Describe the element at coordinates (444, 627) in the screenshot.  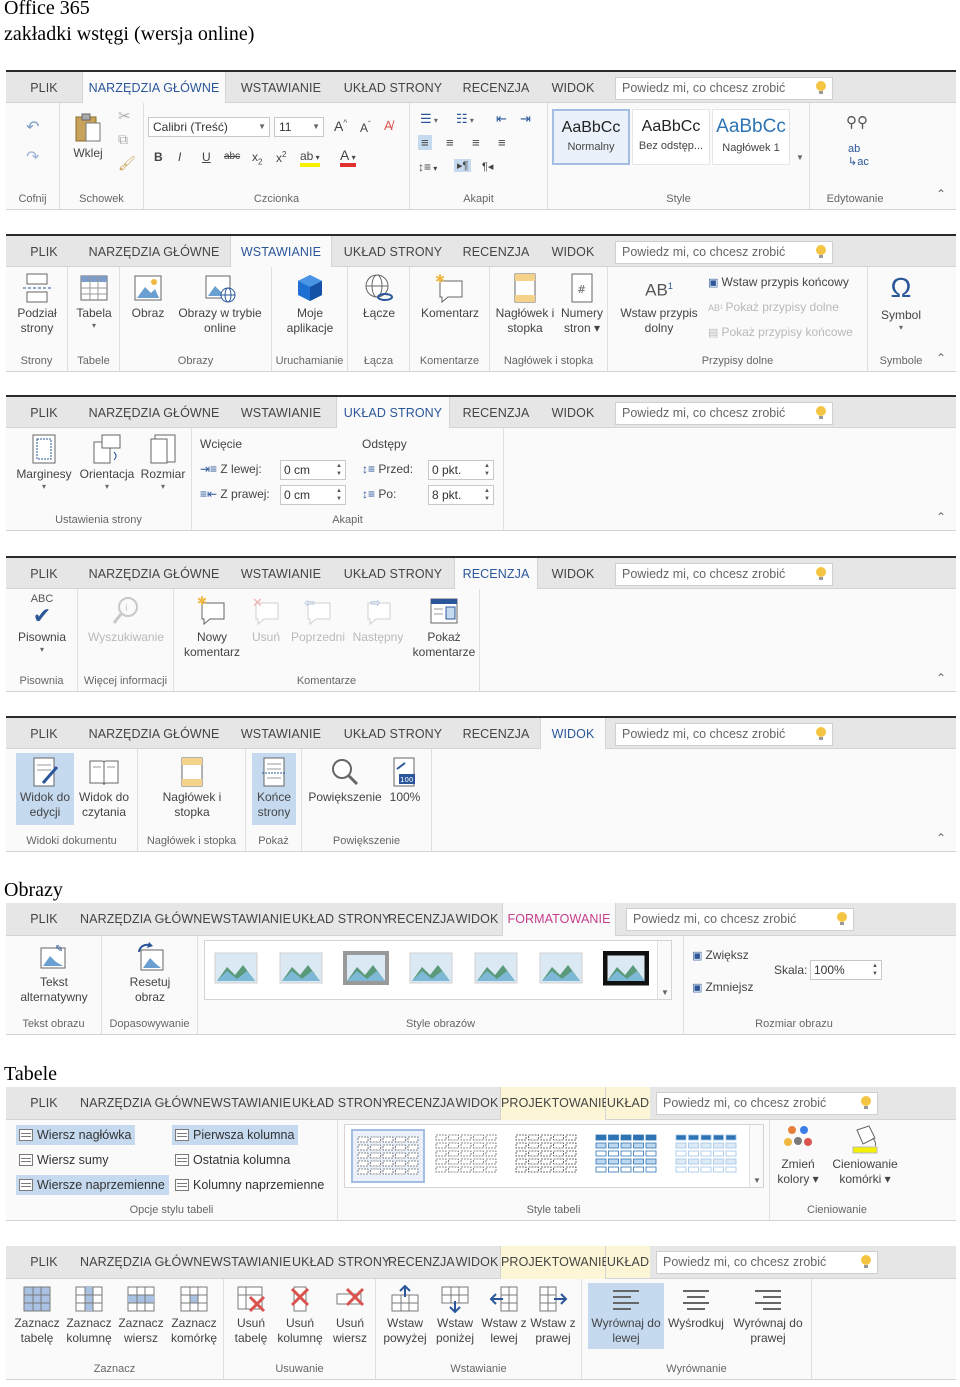
I see `show-comments-button: Pokaż komentarze` at that location.